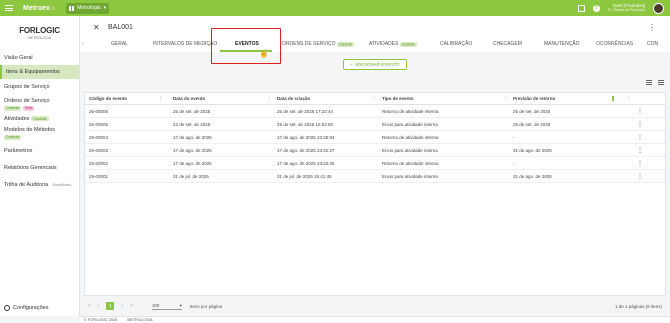  What do you see at coordinates (649, 82) in the screenshot?
I see `list-view-icon` at bounding box center [649, 82].